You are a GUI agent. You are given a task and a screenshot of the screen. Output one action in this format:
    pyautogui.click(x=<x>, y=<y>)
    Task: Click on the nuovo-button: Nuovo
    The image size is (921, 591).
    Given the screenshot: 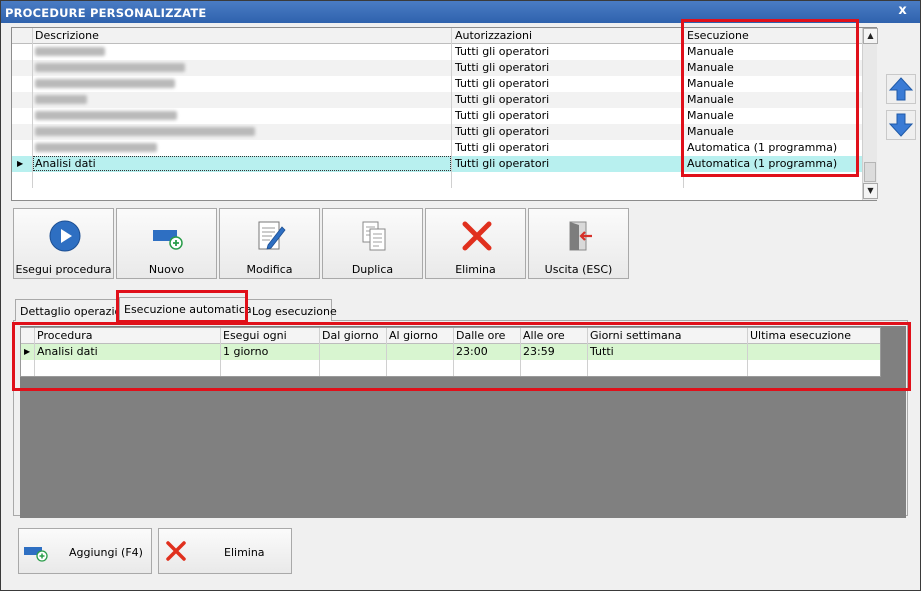 What is the action you would take?
    pyautogui.click(x=166, y=243)
    